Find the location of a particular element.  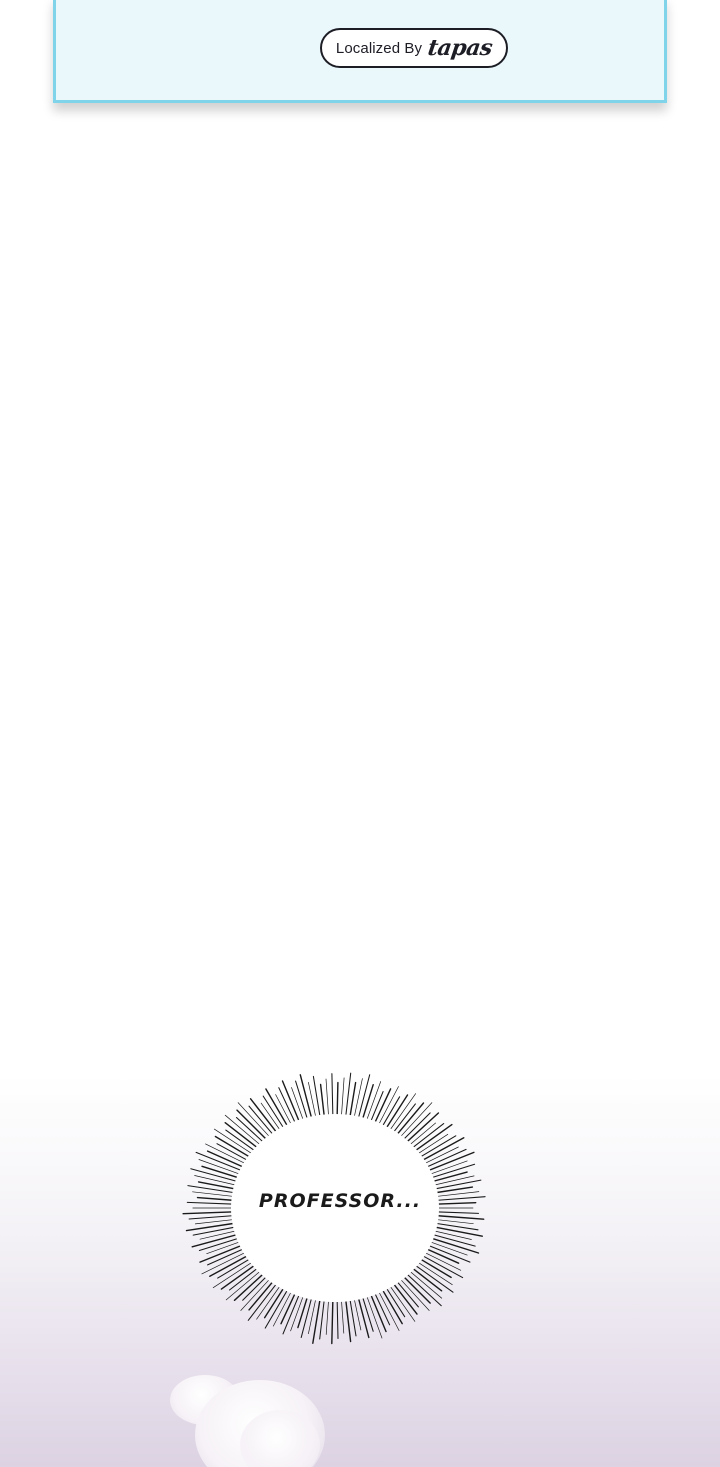

credit-panel: Localized By tapas is located at coordinates (360, 51).